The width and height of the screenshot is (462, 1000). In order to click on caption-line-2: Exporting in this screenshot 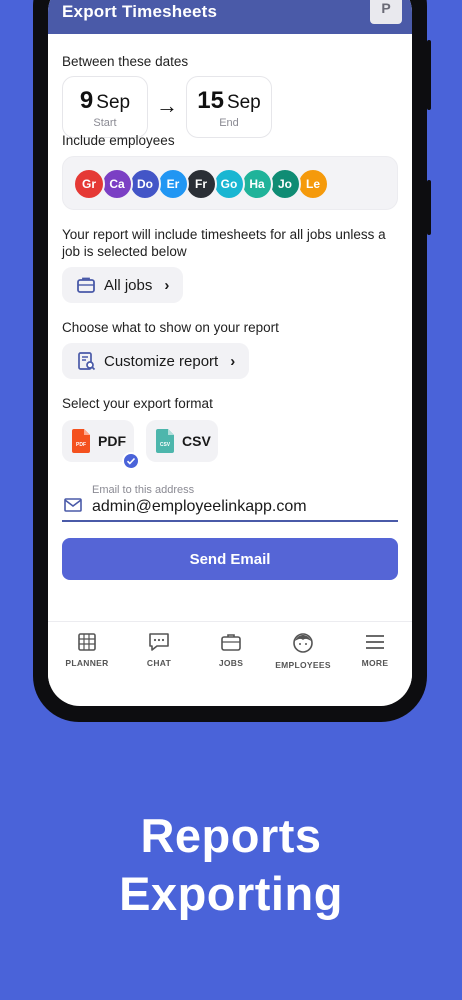, I will do `click(231, 893)`.